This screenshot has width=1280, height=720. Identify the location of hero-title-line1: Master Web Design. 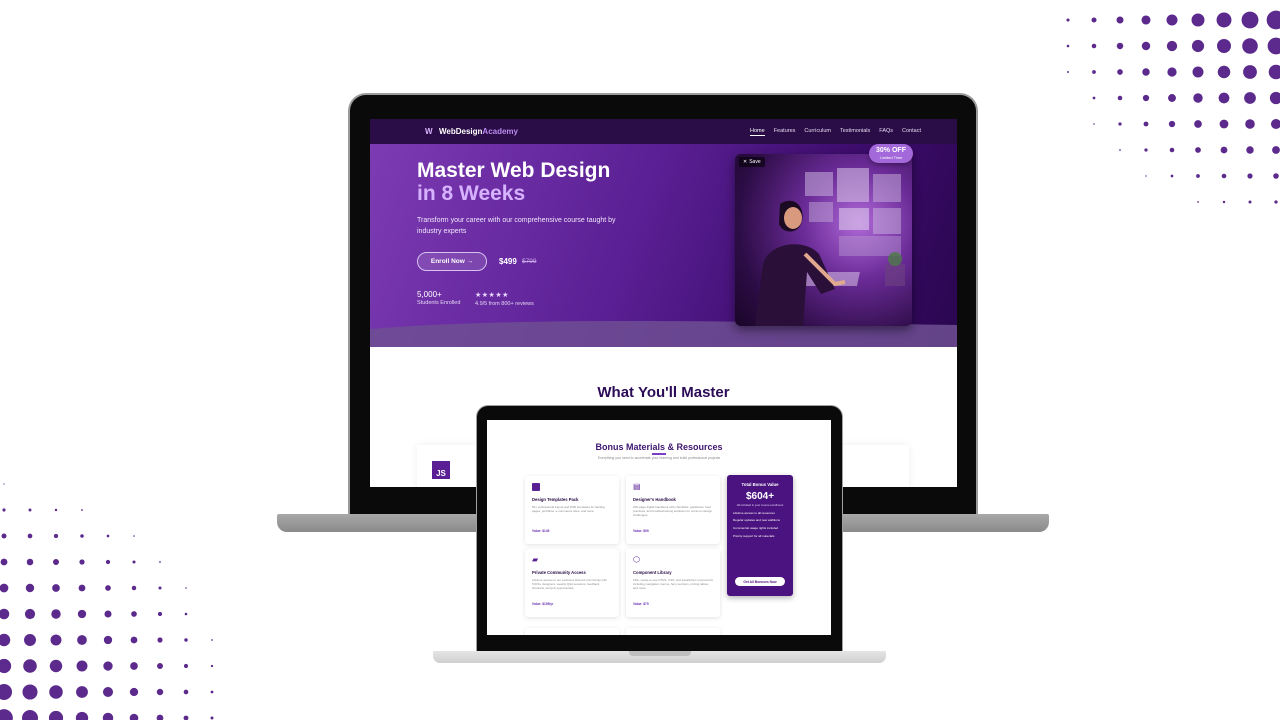
(514, 170).